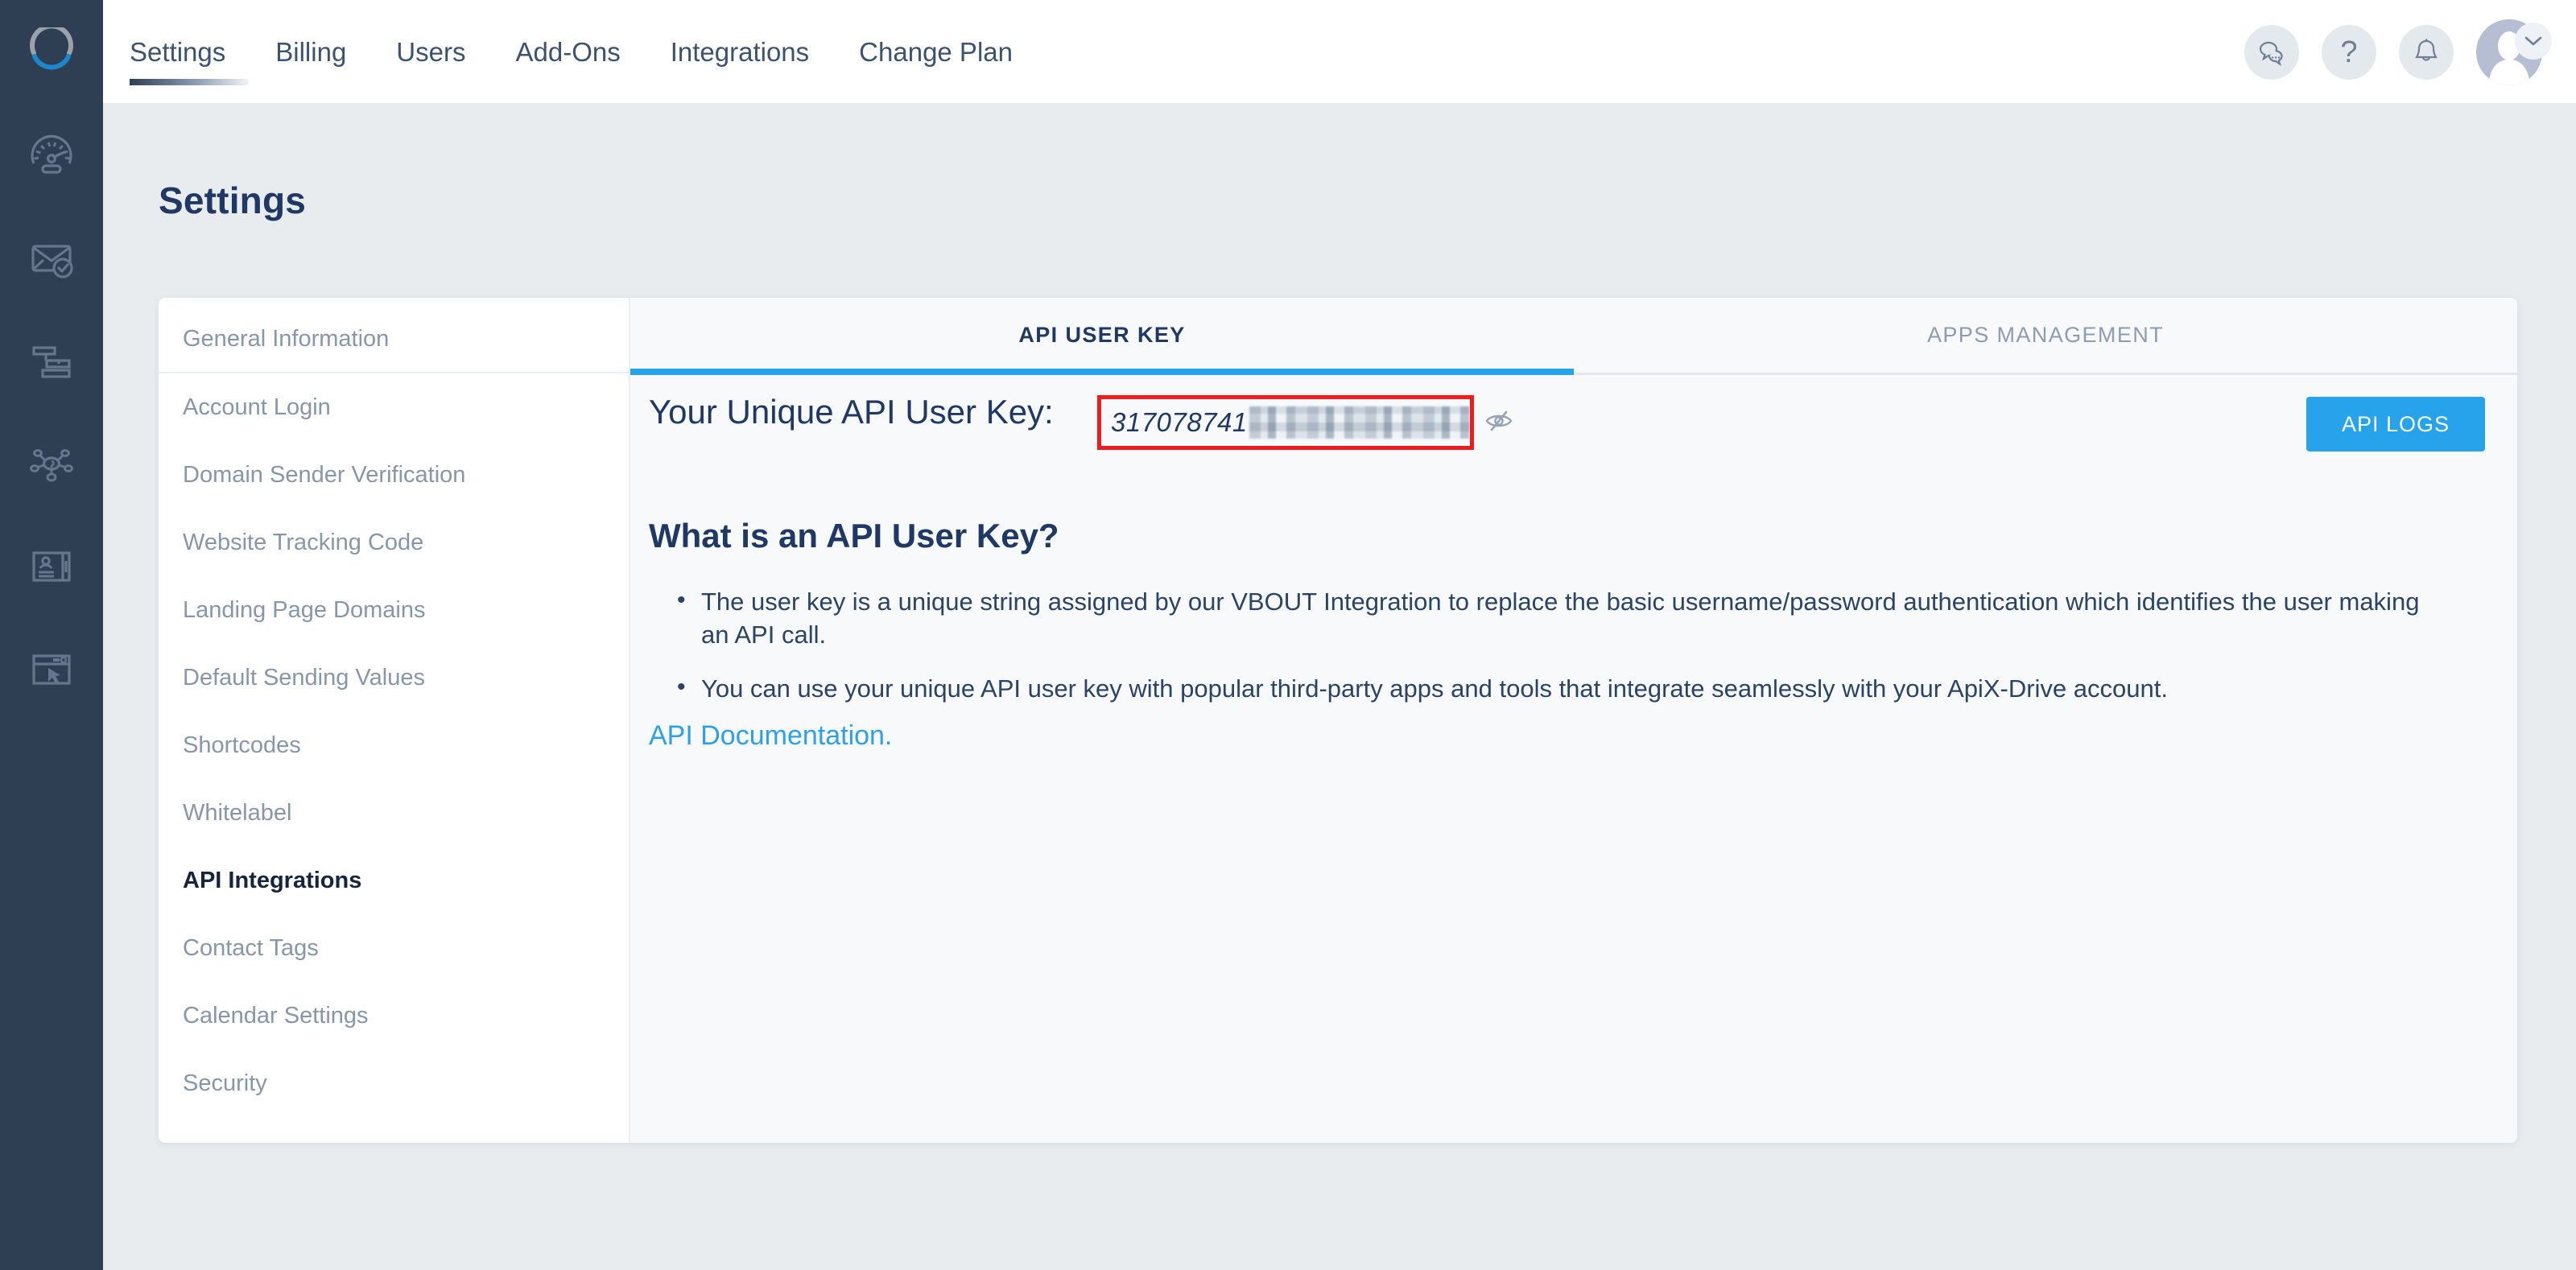 The image size is (2576, 1270). I want to click on network-nodes-icon, so click(51, 465).